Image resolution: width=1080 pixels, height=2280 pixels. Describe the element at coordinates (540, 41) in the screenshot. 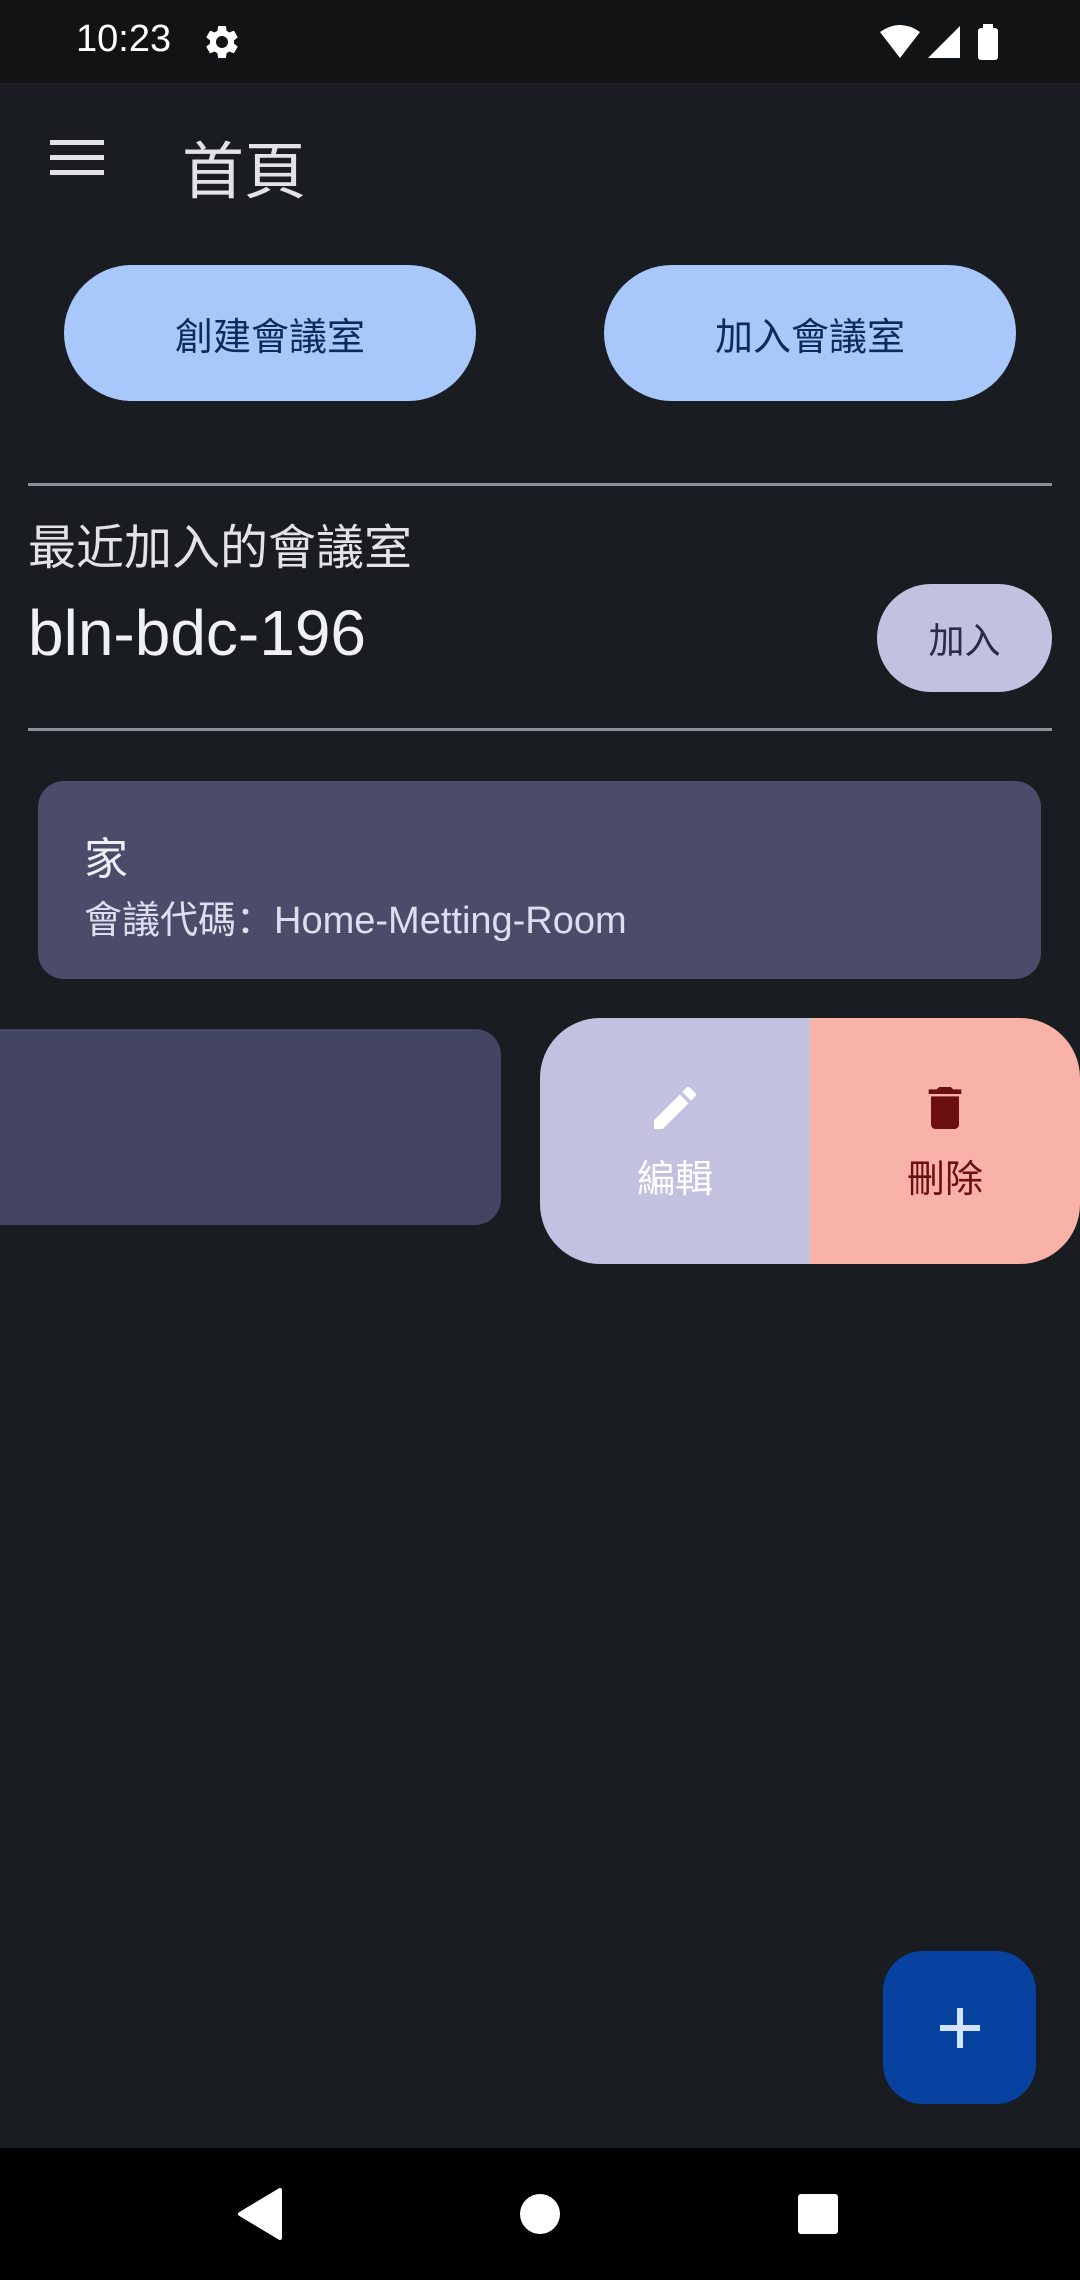

I see `status-bar: 10:23` at that location.